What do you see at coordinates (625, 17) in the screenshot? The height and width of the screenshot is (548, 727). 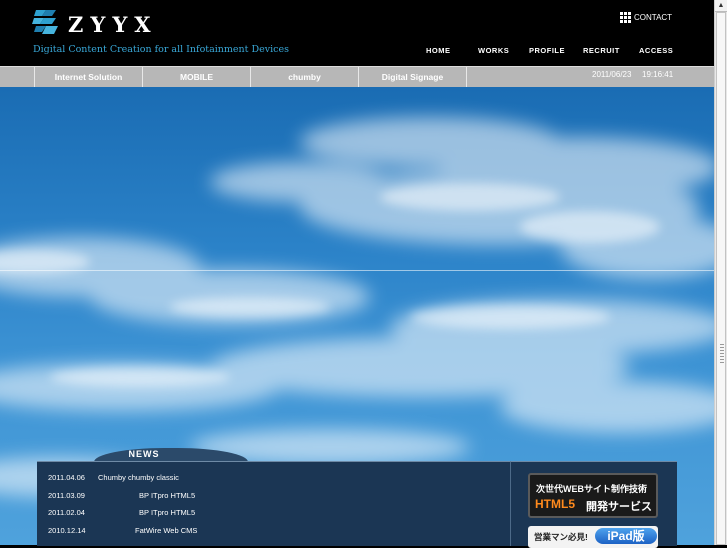 I see `grid-icon` at bounding box center [625, 17].